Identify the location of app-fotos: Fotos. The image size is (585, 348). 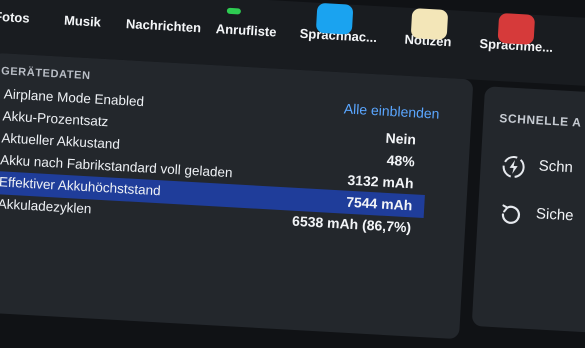
(15, 17).